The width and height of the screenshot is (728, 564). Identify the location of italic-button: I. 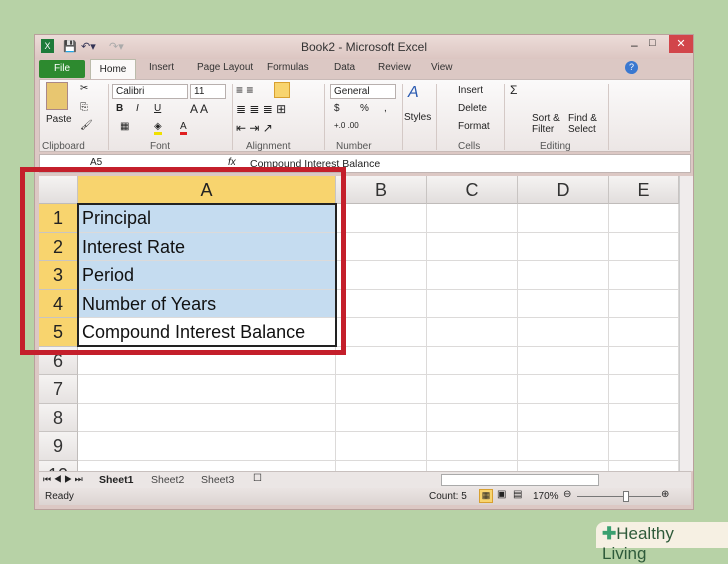
(137, 108).